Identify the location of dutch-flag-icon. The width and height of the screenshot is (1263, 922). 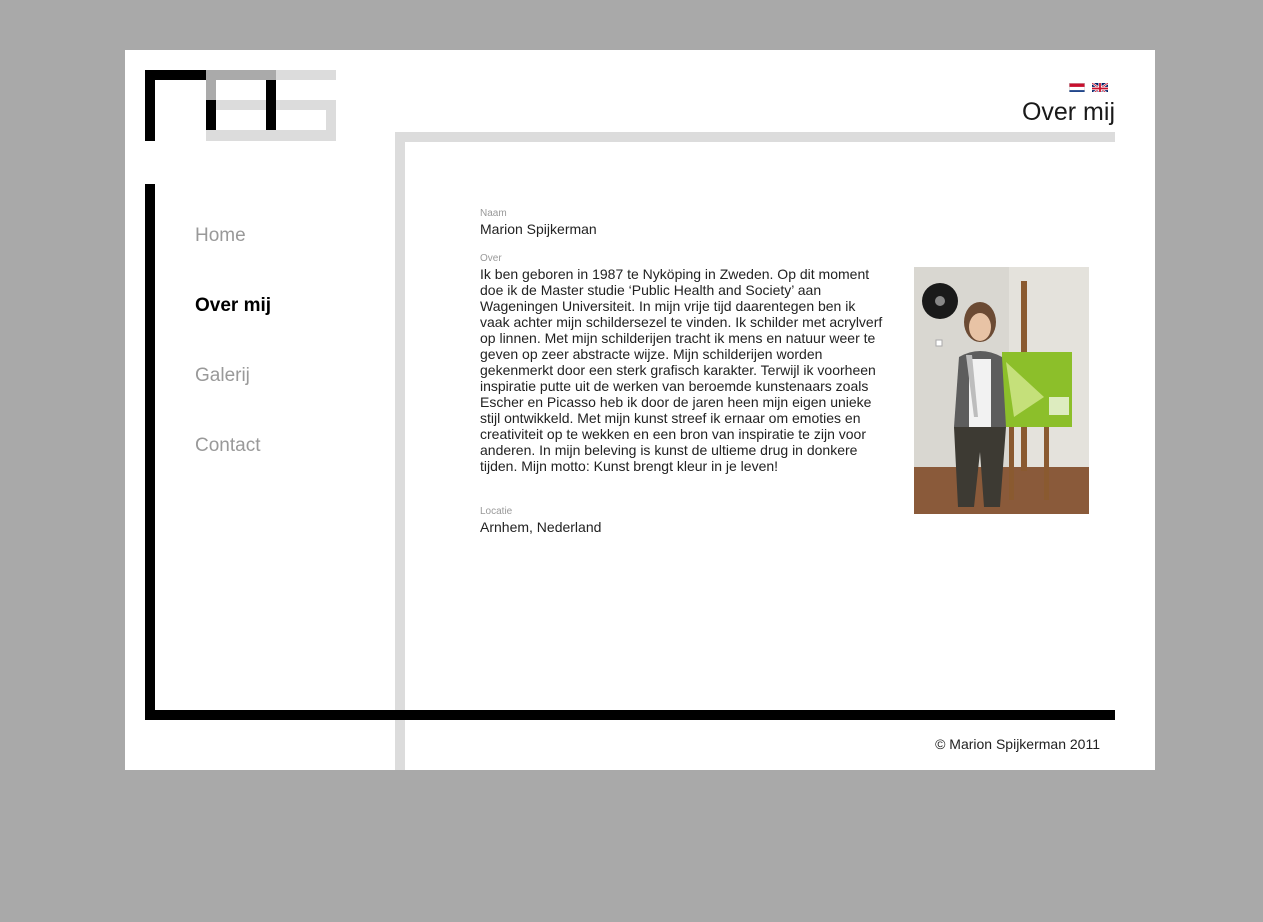
(1077, 86).